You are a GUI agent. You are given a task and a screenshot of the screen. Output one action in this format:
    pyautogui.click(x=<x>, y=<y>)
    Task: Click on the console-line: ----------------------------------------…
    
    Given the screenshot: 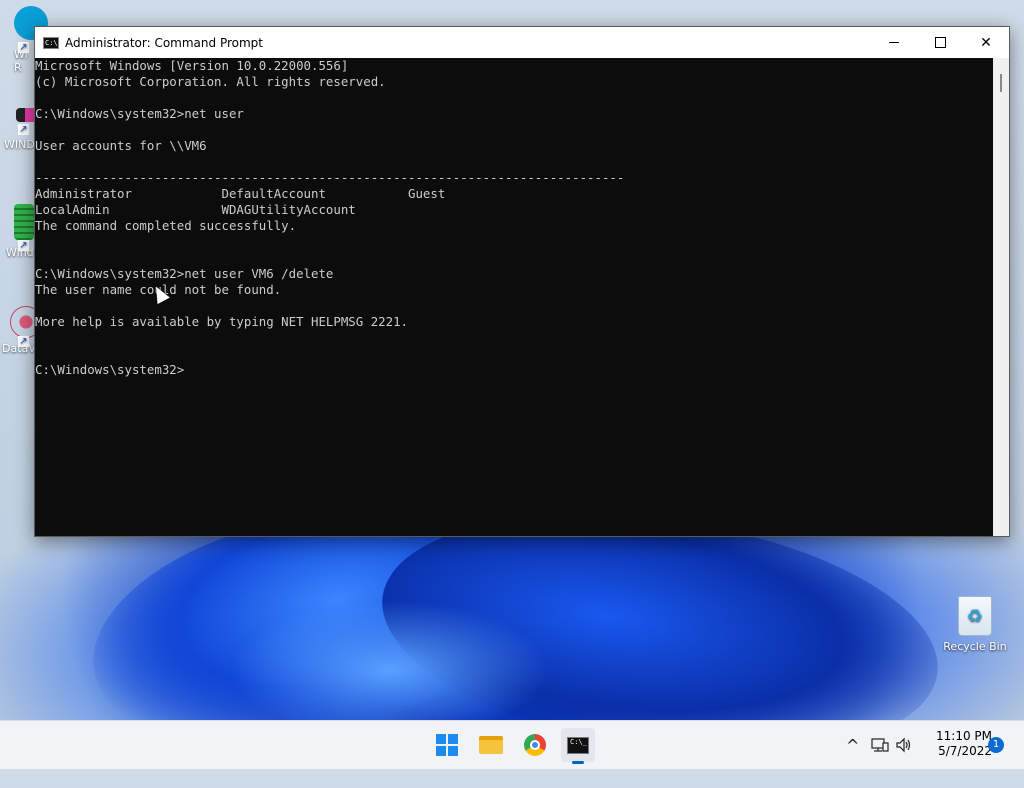 What is the action you would take?
    pyautogui.click(x=330, y=177)
    